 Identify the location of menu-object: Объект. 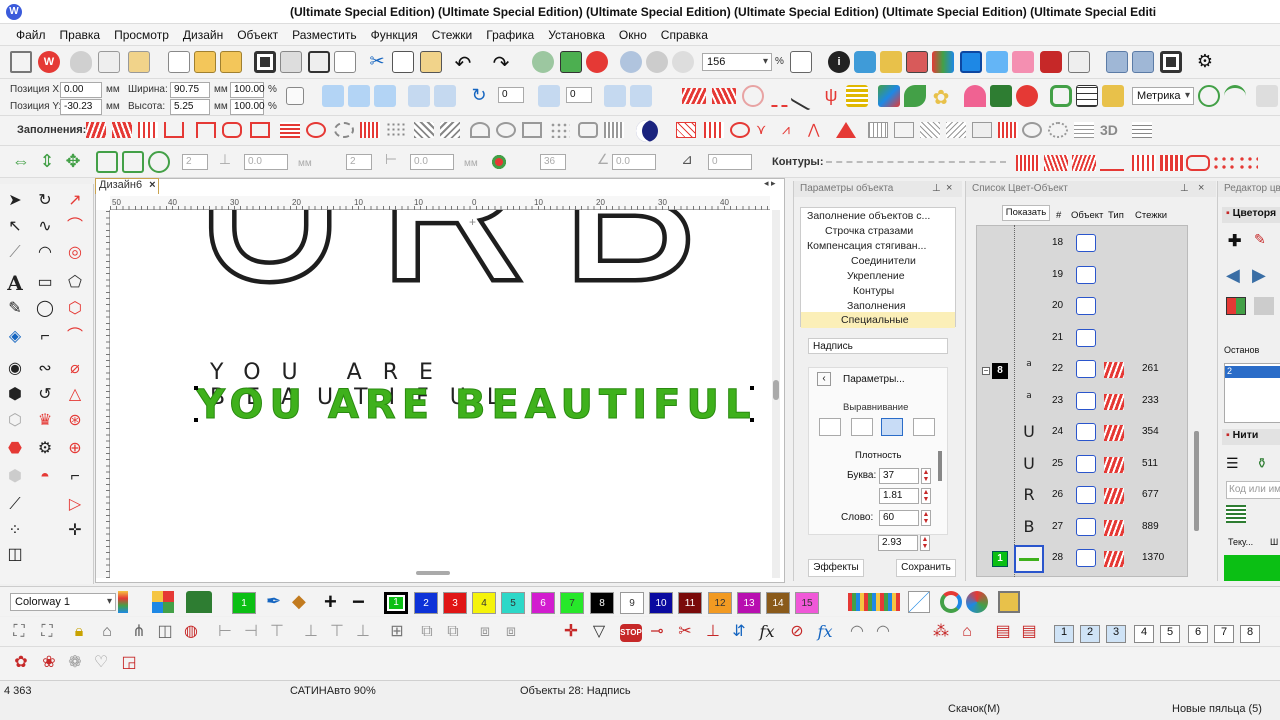
(257, 35).